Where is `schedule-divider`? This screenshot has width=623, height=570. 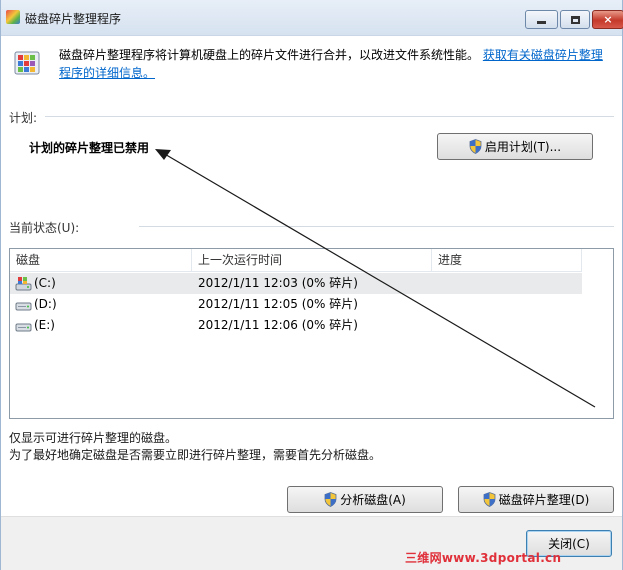 schedule-divider is located at coordinates (329, 116).